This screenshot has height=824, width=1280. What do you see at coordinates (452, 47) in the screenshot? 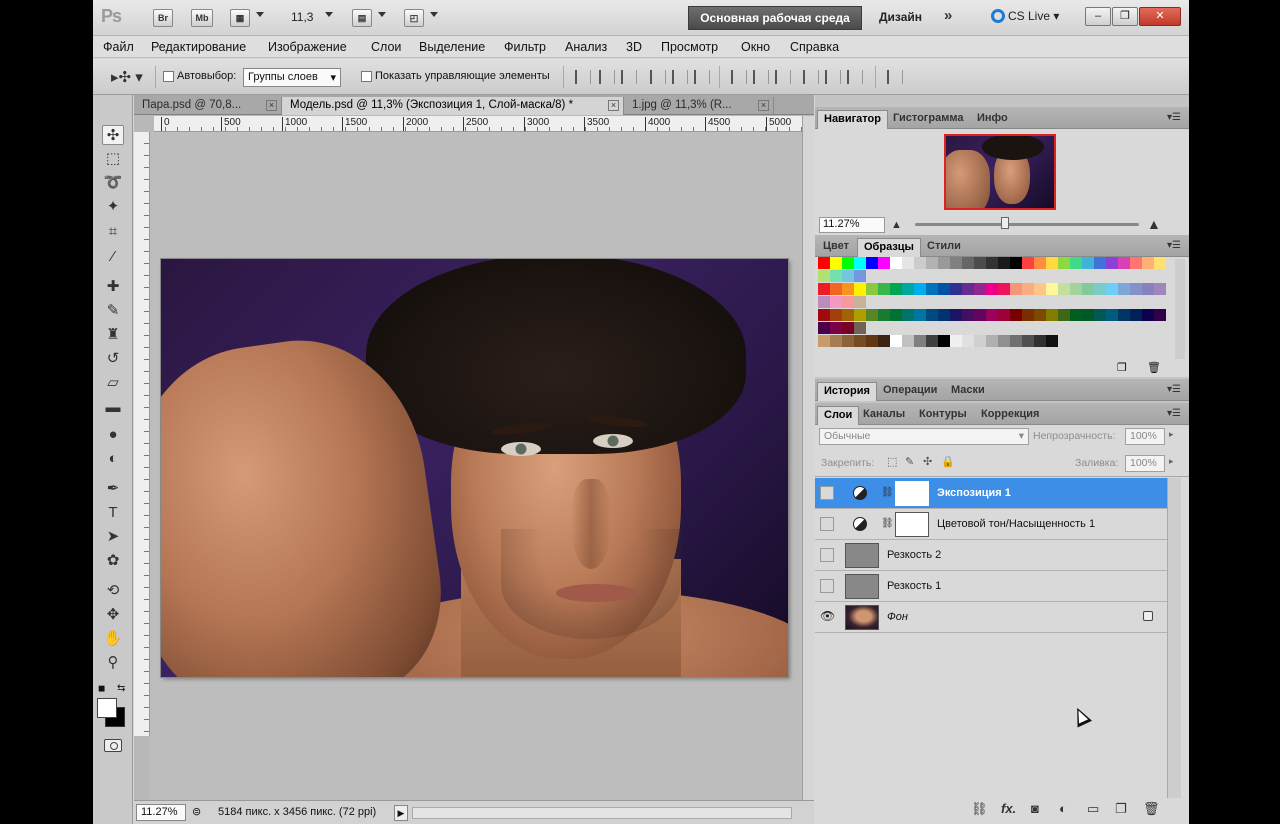
I see `menu-select: Выделение` at bounding box center [452, 47].